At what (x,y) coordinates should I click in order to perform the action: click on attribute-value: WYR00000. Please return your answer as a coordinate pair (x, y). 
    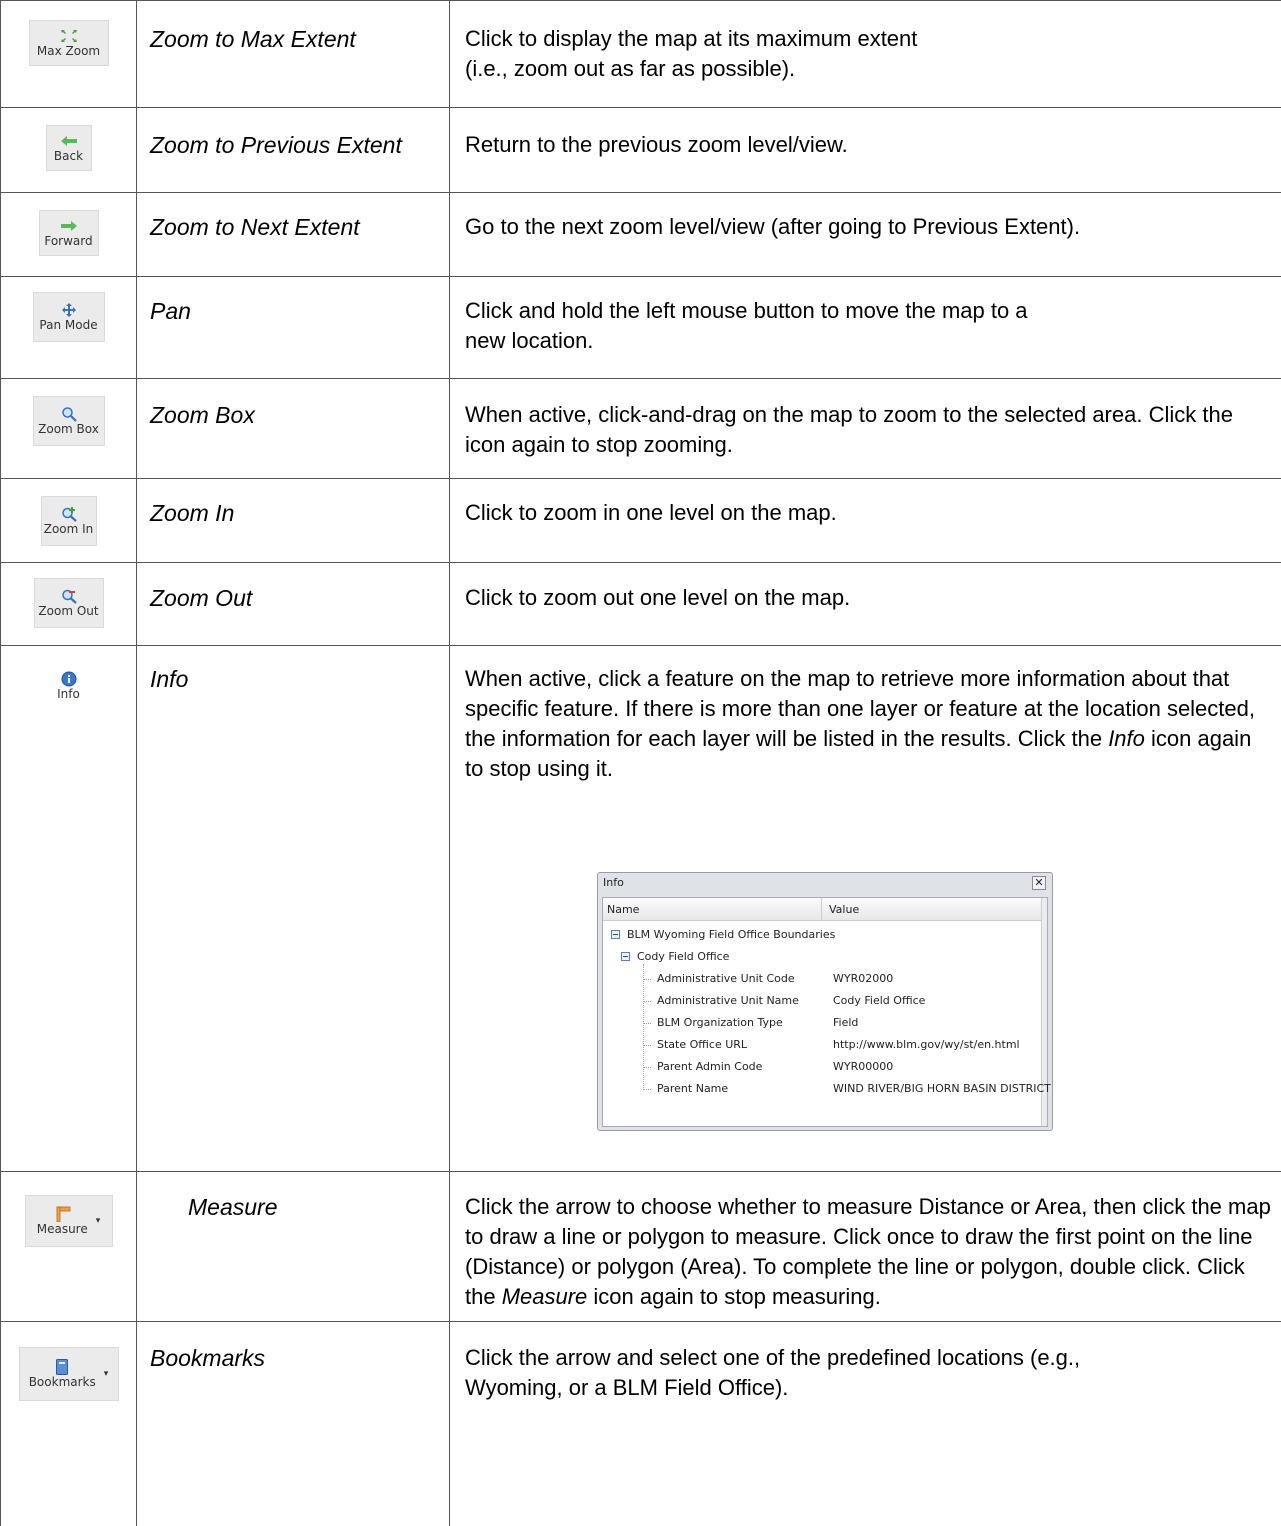
    Looking at the image, I should click on (863, 1066).